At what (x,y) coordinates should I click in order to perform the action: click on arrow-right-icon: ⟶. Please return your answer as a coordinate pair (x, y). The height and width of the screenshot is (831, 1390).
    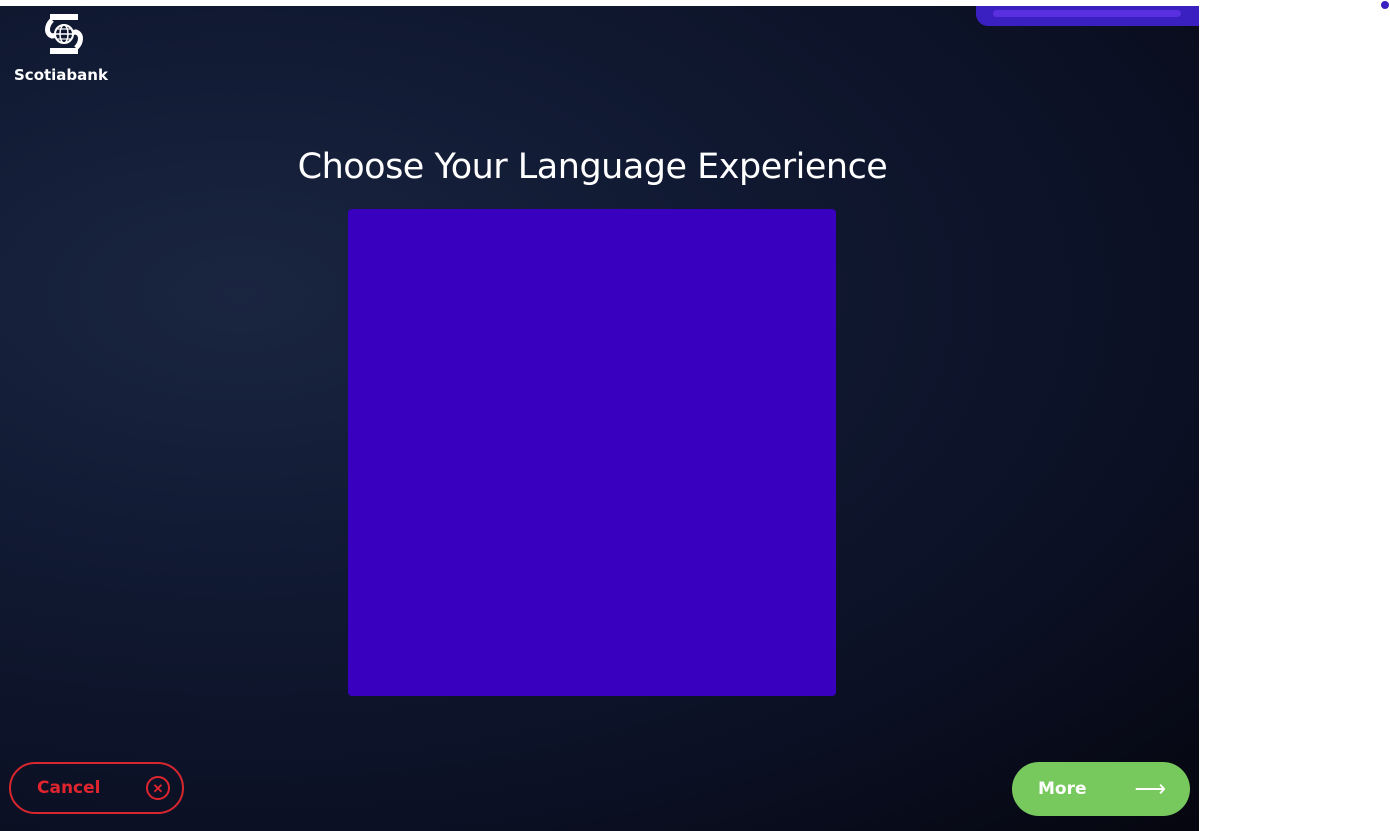
    Looking at the image, I should click on (1150, 788).